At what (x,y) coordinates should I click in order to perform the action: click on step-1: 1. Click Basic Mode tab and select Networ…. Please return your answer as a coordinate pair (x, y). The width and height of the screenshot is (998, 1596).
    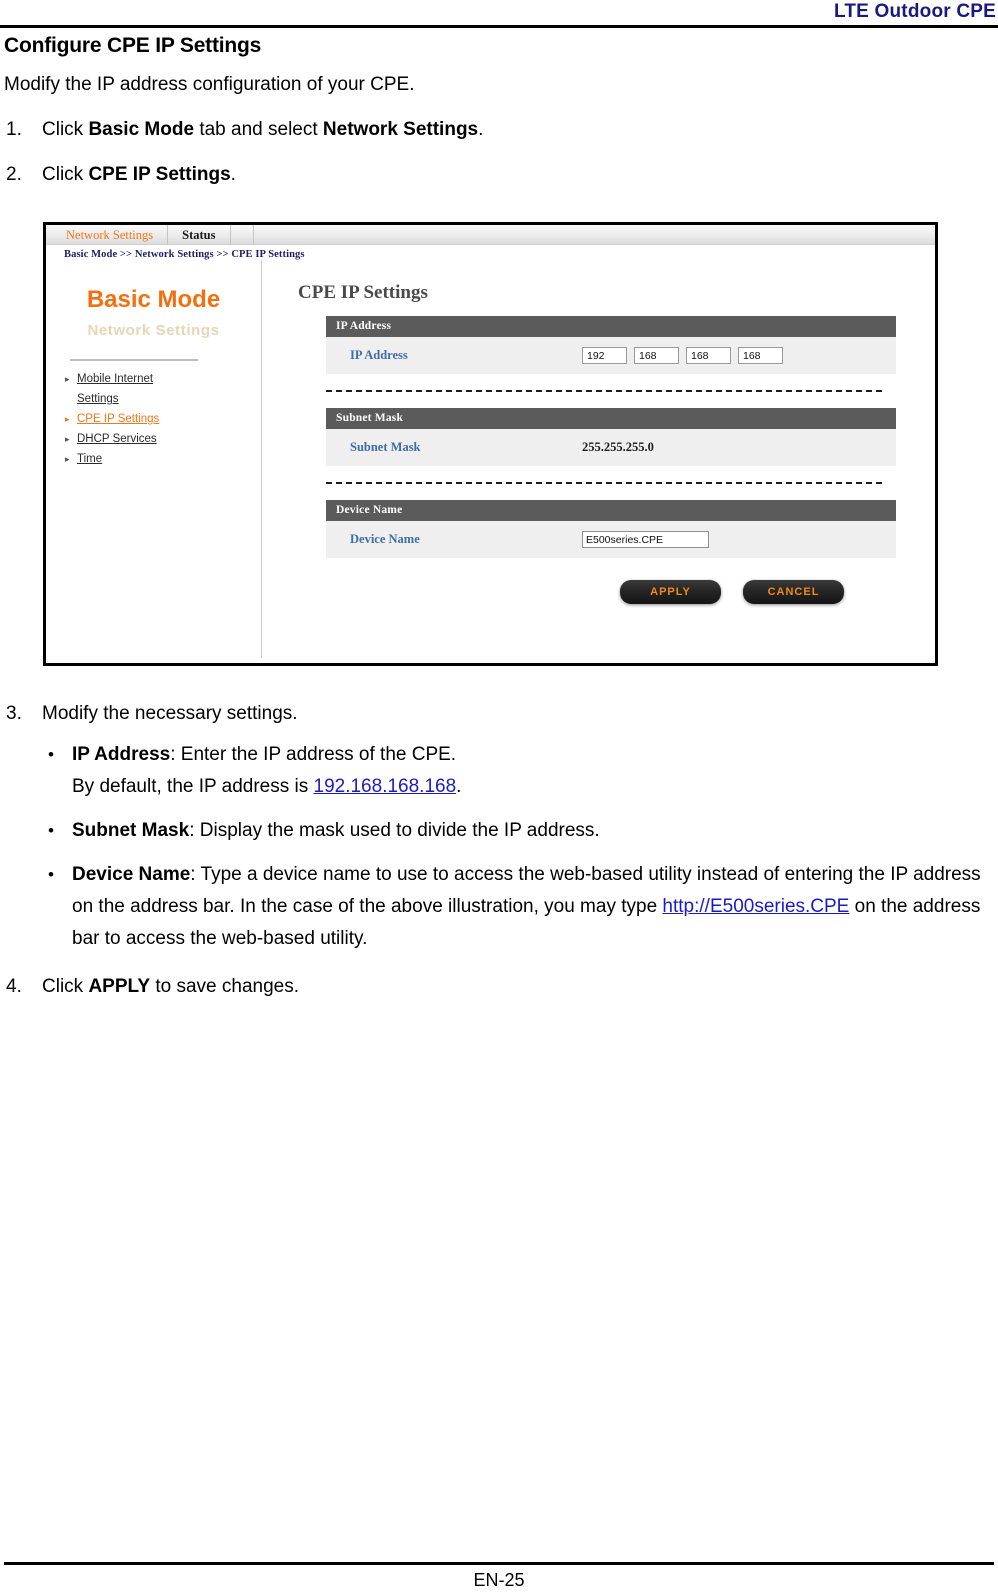
    Looking at the image, I should click on (499, 130).